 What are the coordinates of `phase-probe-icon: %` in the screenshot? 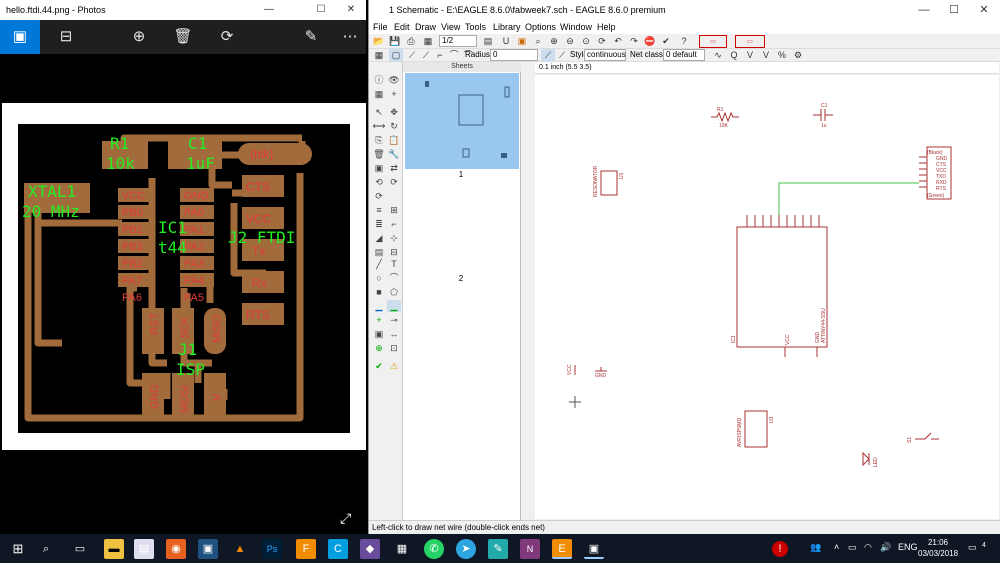 It's located at (782, 55).